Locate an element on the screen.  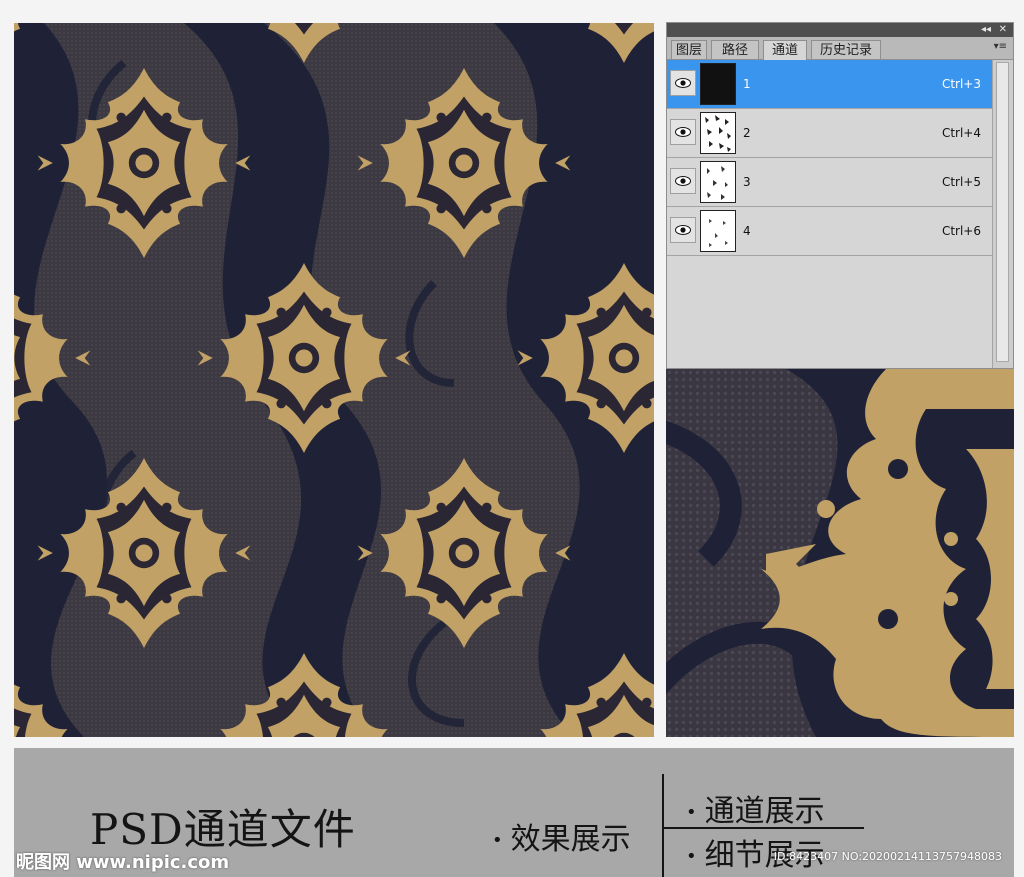
watermark-id: ID:8423407 NO:20200214113757948083 is located at coordinates (887, 856).